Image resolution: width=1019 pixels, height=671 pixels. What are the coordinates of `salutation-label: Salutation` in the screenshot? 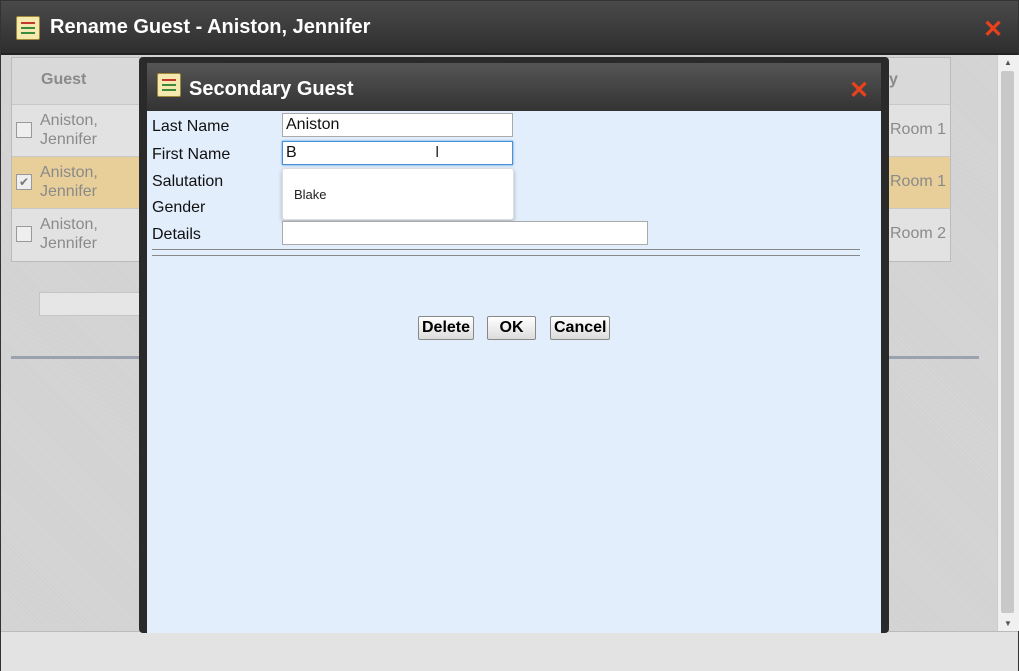 It's located at (188, 181).